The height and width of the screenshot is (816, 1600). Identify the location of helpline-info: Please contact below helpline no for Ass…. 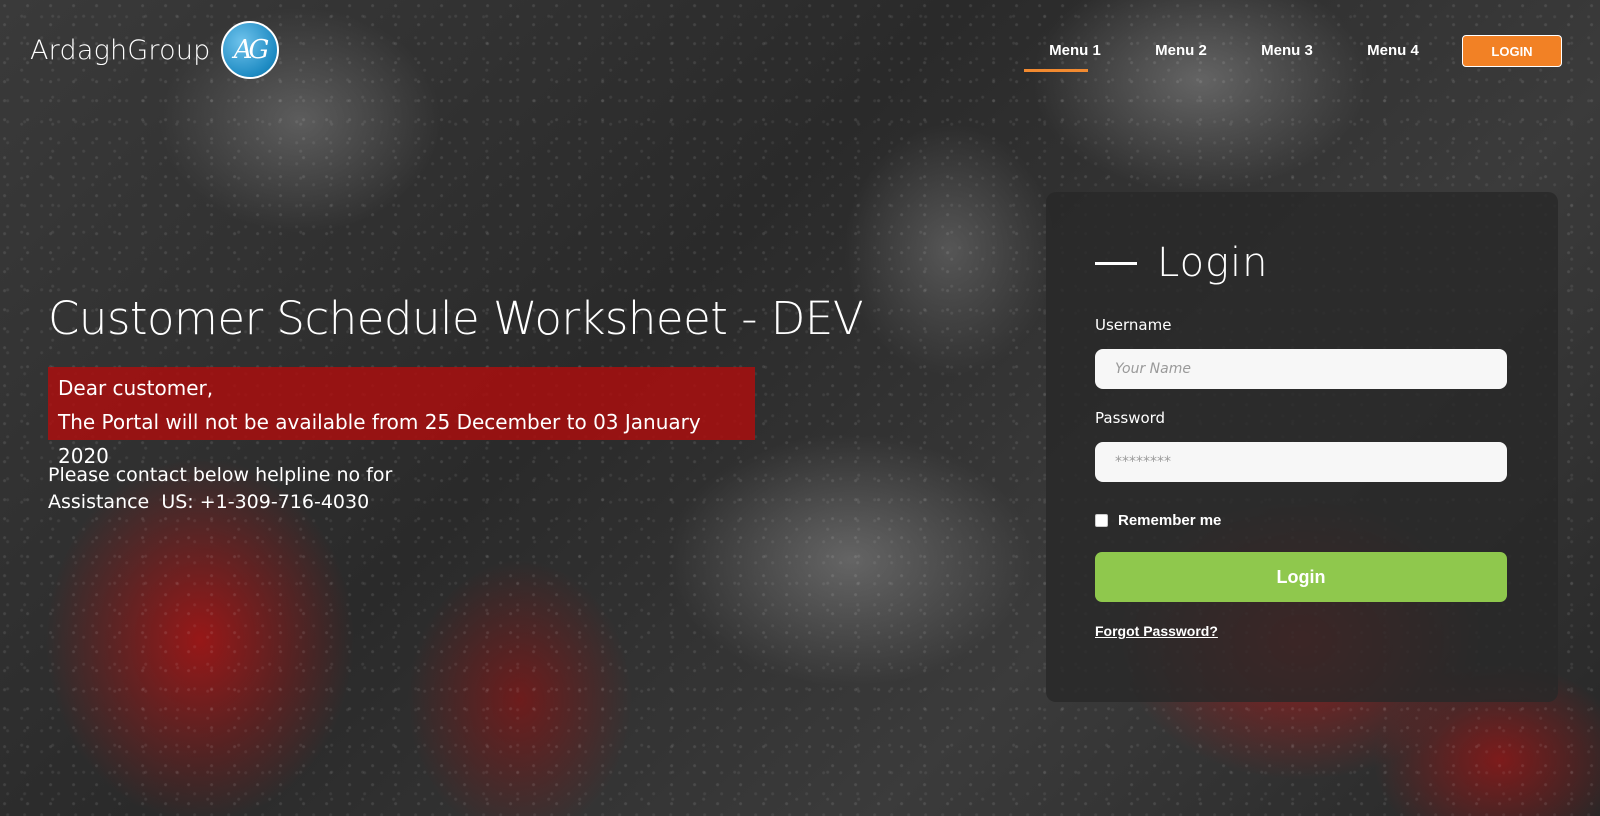
(258, 489).